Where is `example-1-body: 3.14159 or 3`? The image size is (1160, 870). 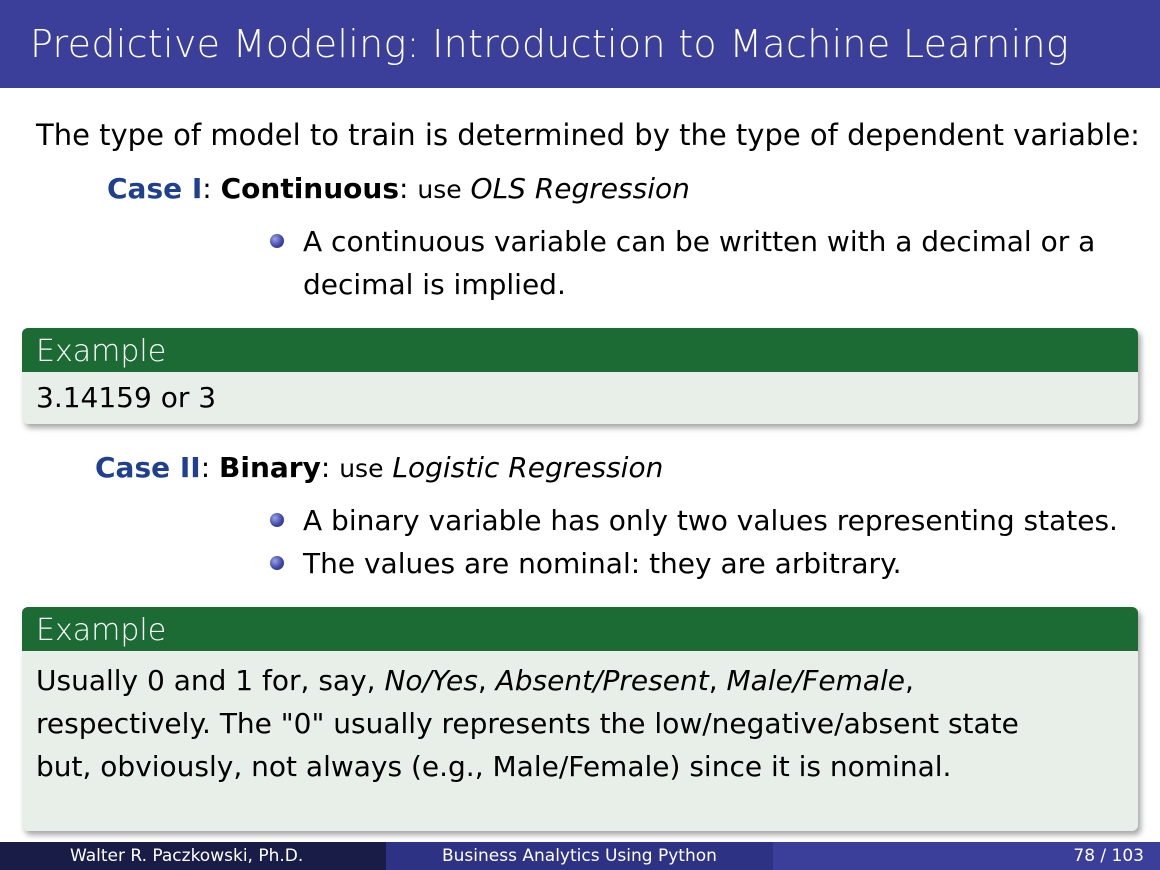 example-1-body: 3.14159 or 3 is located at coordinates (126, 397).